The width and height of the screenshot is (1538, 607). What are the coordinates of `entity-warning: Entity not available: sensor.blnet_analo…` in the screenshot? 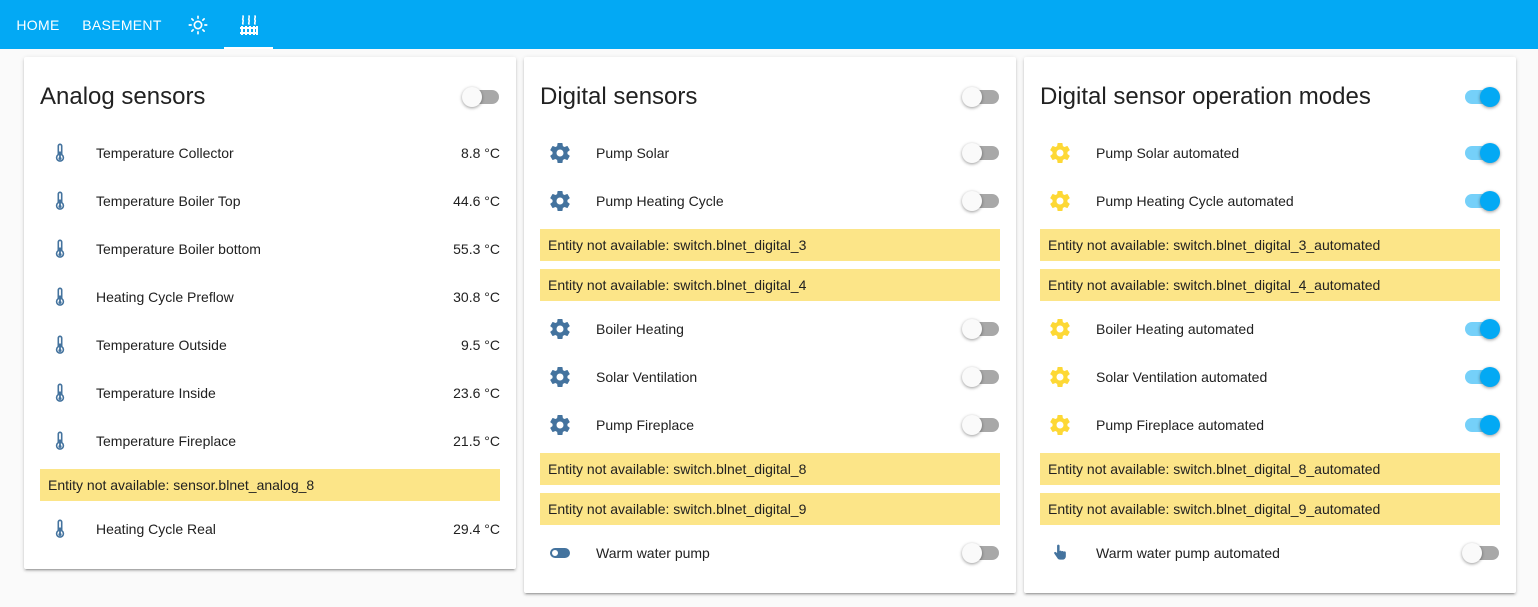 It's located at (270, 485).